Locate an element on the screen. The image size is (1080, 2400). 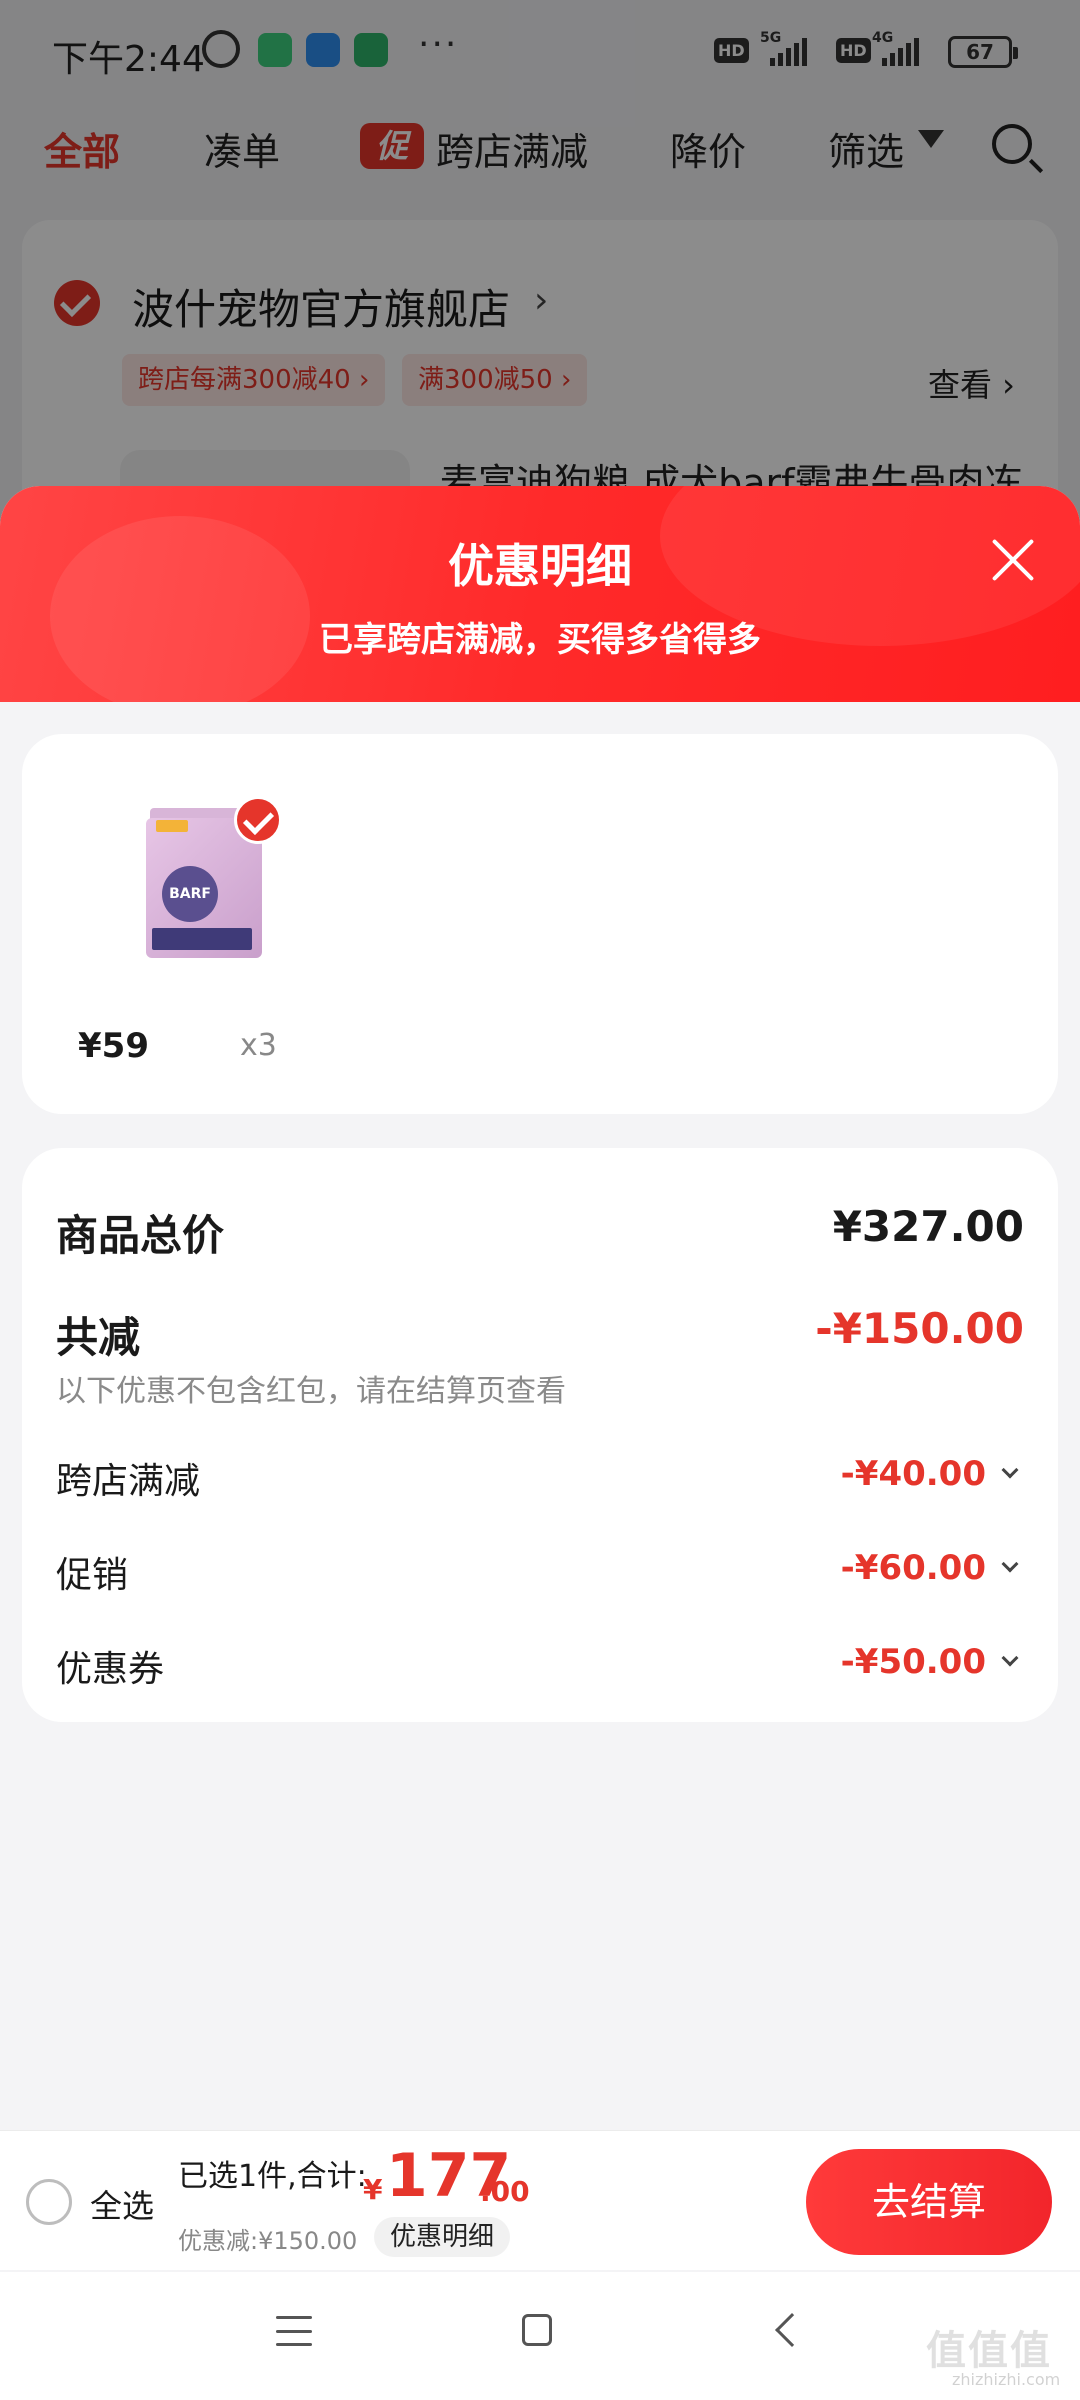
sheet-subtitle: 已享跨店满减，买得多省得多 is located at coordinates (540, 640).